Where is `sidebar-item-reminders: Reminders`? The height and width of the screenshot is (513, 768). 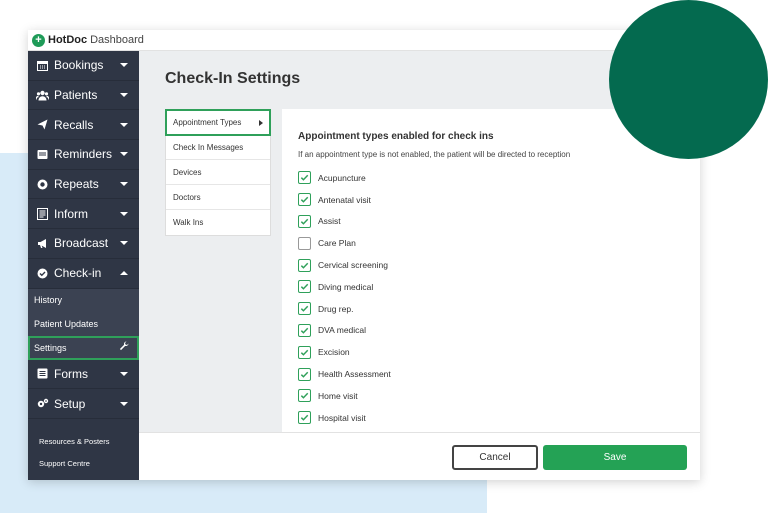 sidebar-item-reminders: Reminders is located at coordinates (83, 155).